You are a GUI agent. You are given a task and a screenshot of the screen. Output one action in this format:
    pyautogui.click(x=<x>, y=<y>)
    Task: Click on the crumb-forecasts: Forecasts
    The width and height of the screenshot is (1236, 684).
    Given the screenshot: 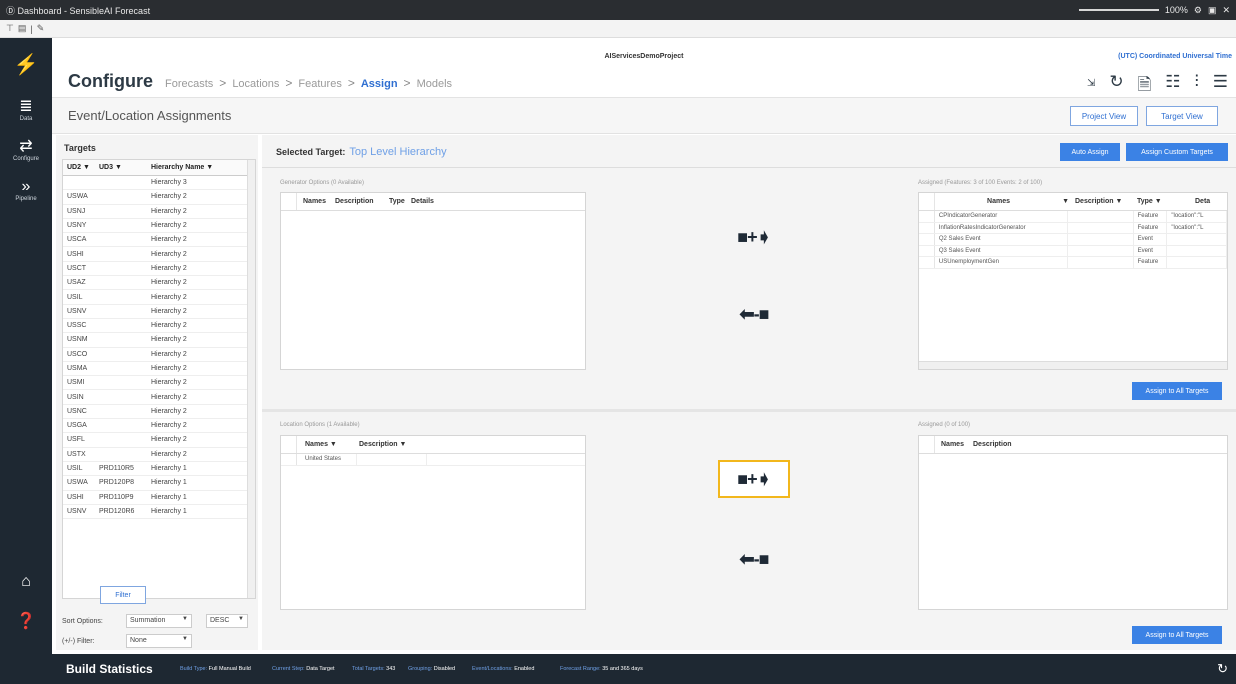 What is the action you would take?
    pyautogui.click(x=189, y=84)
    